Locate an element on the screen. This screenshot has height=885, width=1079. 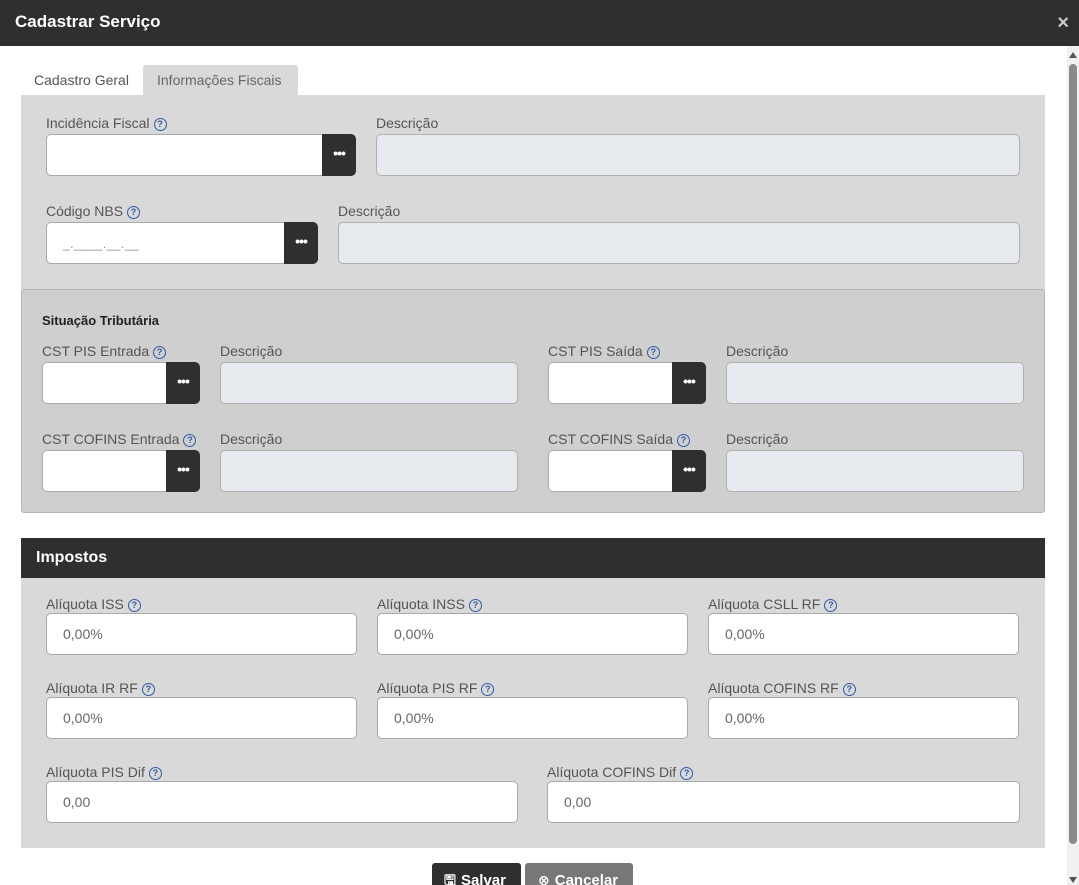
aliquota-pis-dif-input: 0,00 is located at coordinates (282, 802).